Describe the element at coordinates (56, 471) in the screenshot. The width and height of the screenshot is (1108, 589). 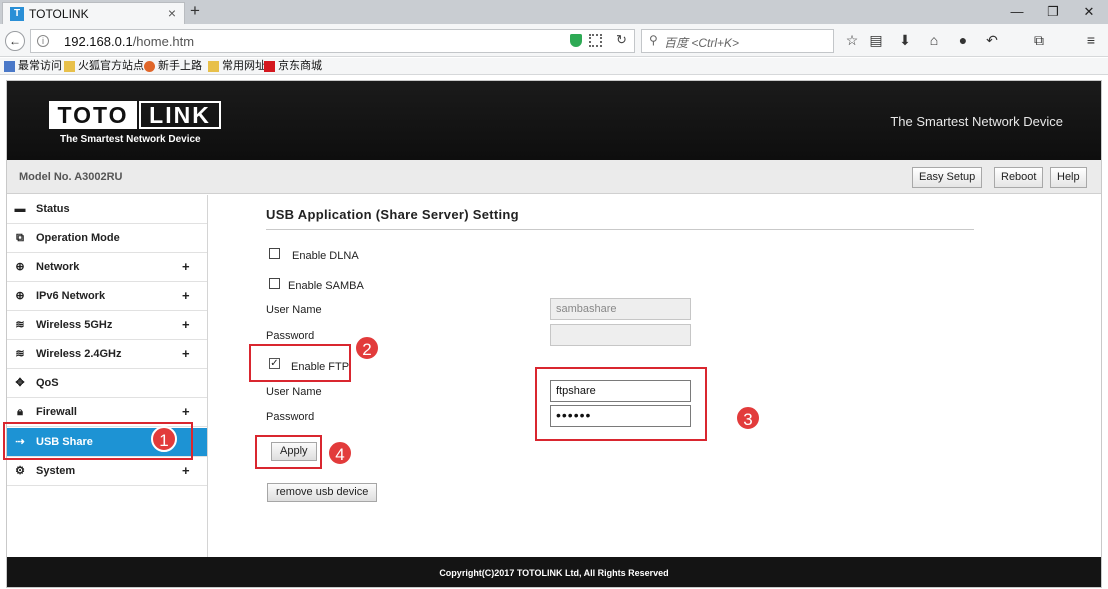
I see `sidebar-item-label: System` at that location.